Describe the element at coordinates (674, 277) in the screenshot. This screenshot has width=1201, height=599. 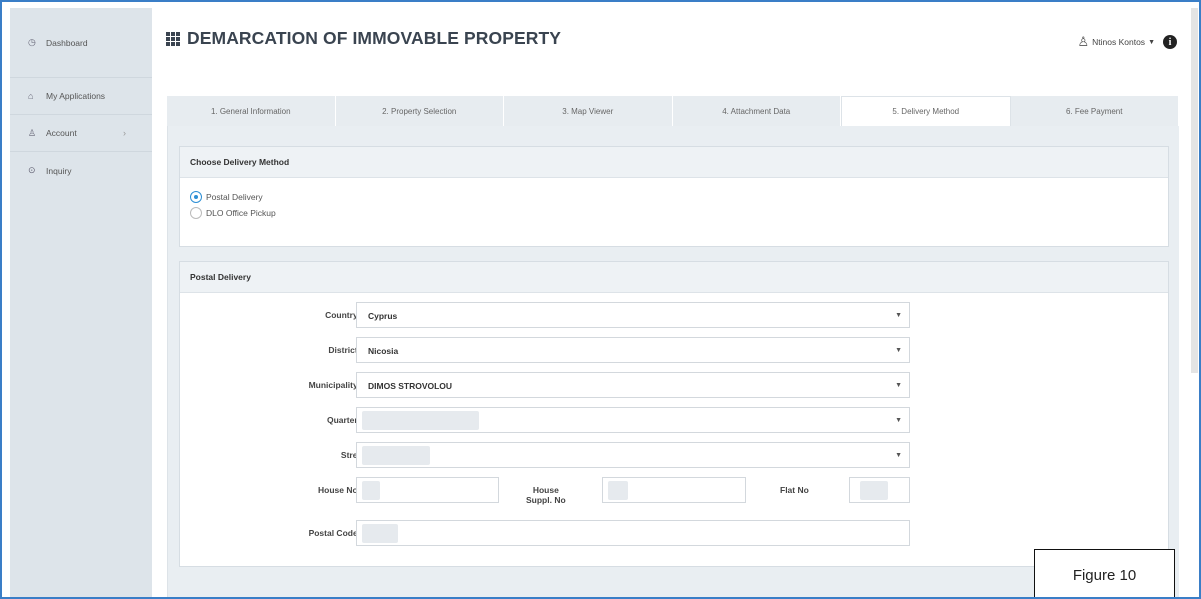
I see `panel-heading: Postal Delivery` at that location.